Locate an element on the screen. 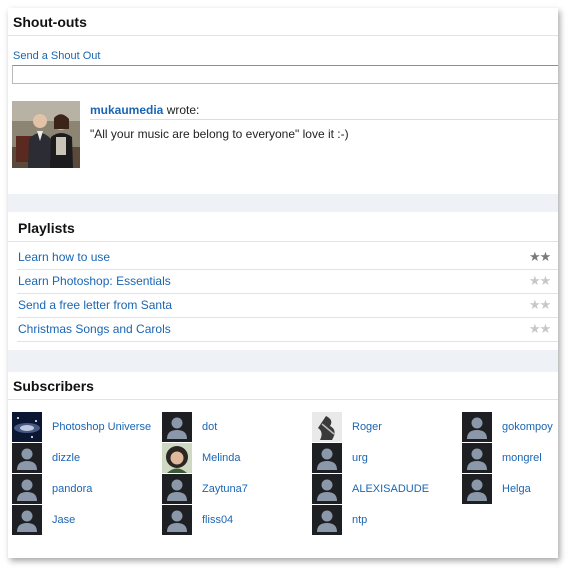 This screenshot has width=576, height=570. subscriber-item: dot is located at coordinates (236, 427).